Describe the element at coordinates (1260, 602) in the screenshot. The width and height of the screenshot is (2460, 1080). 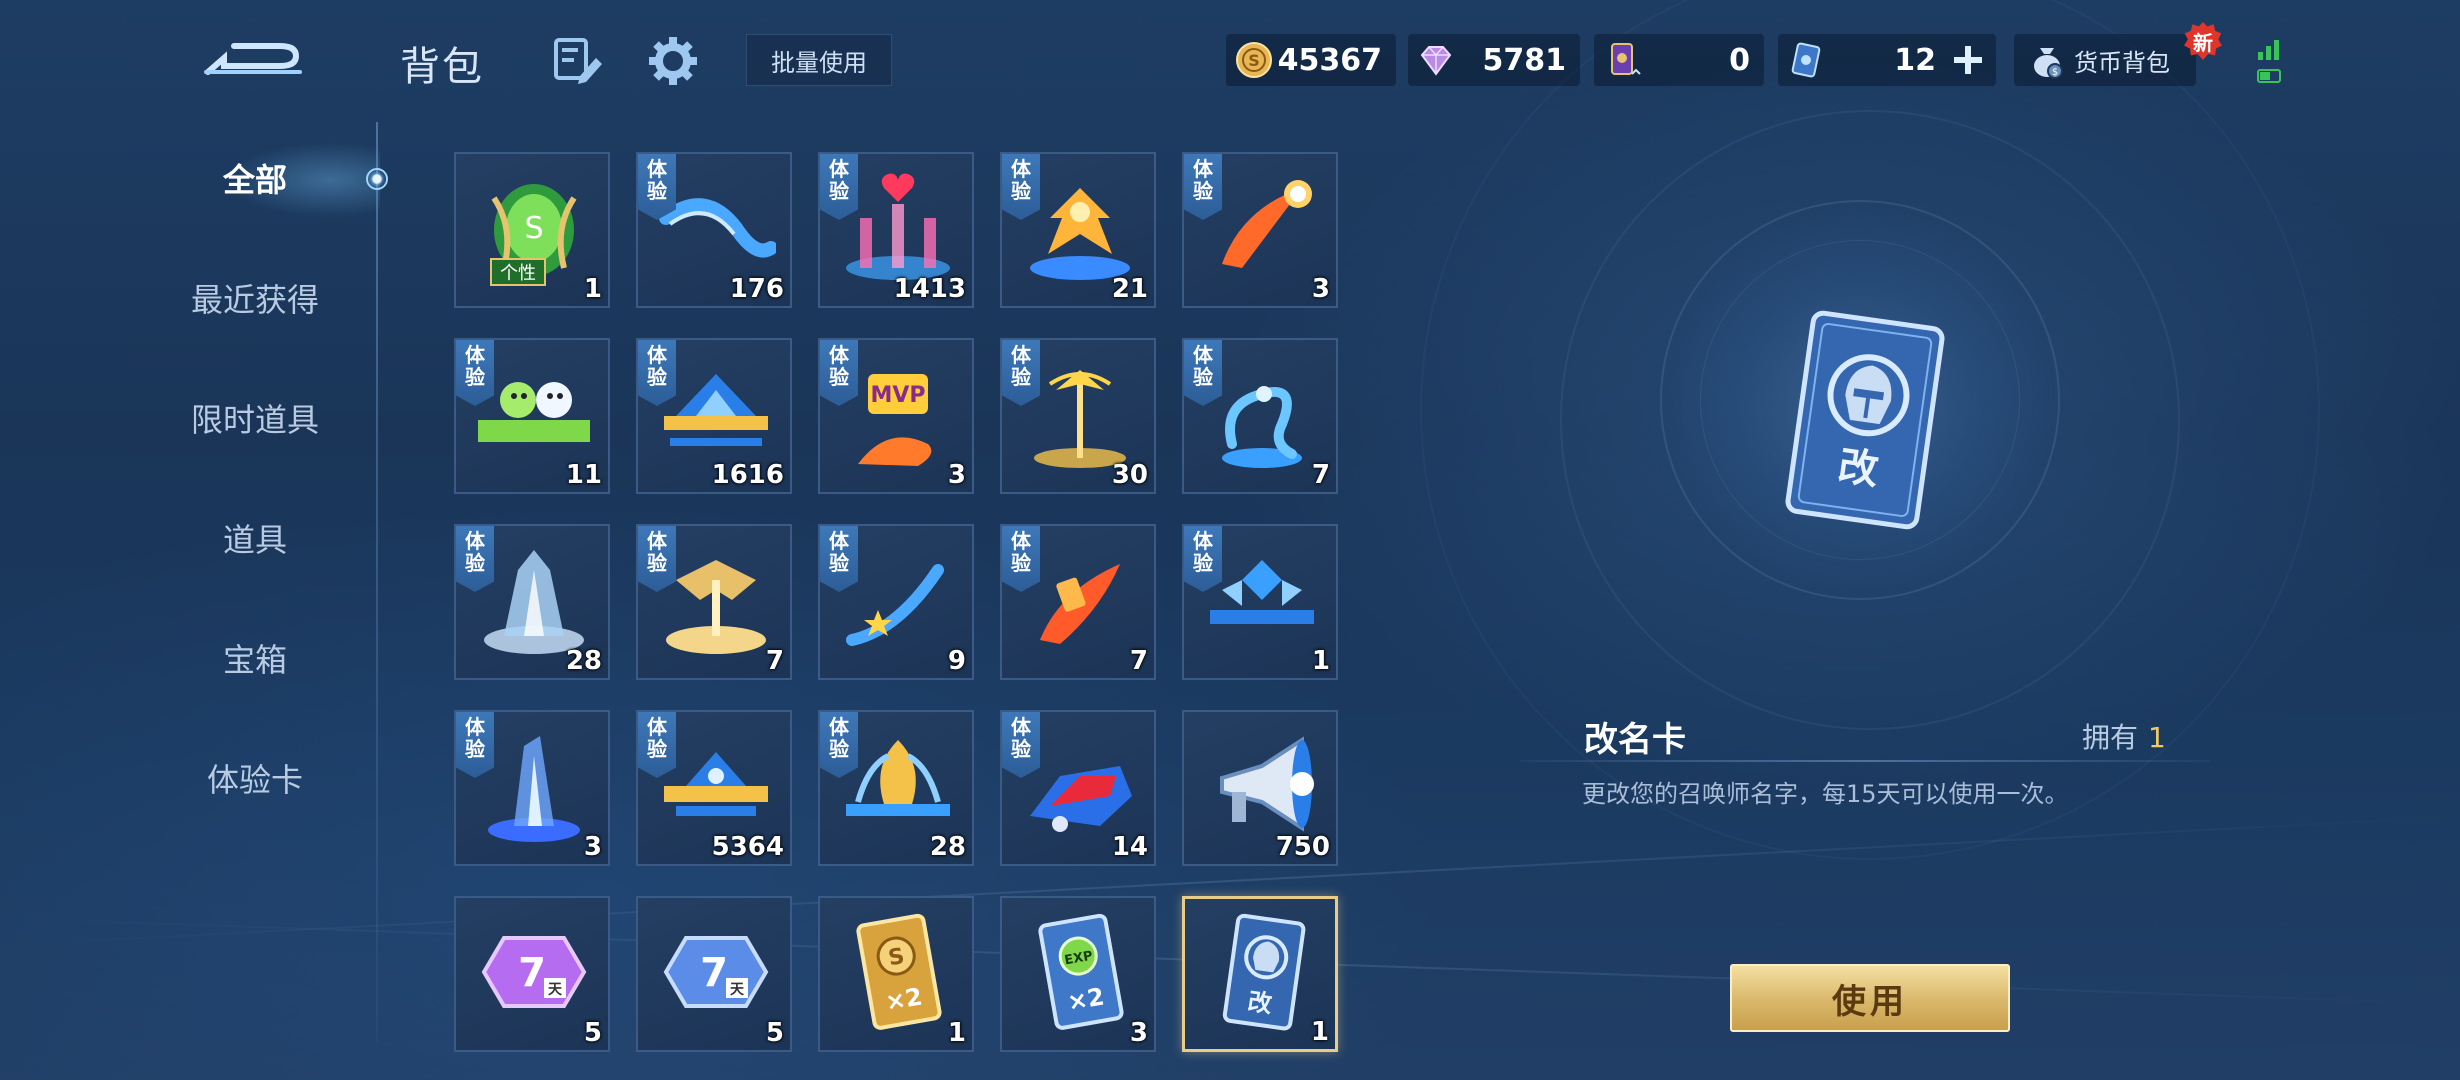
I see `inventory-slot-blue-wing-emblem: 体验 1` at that location.